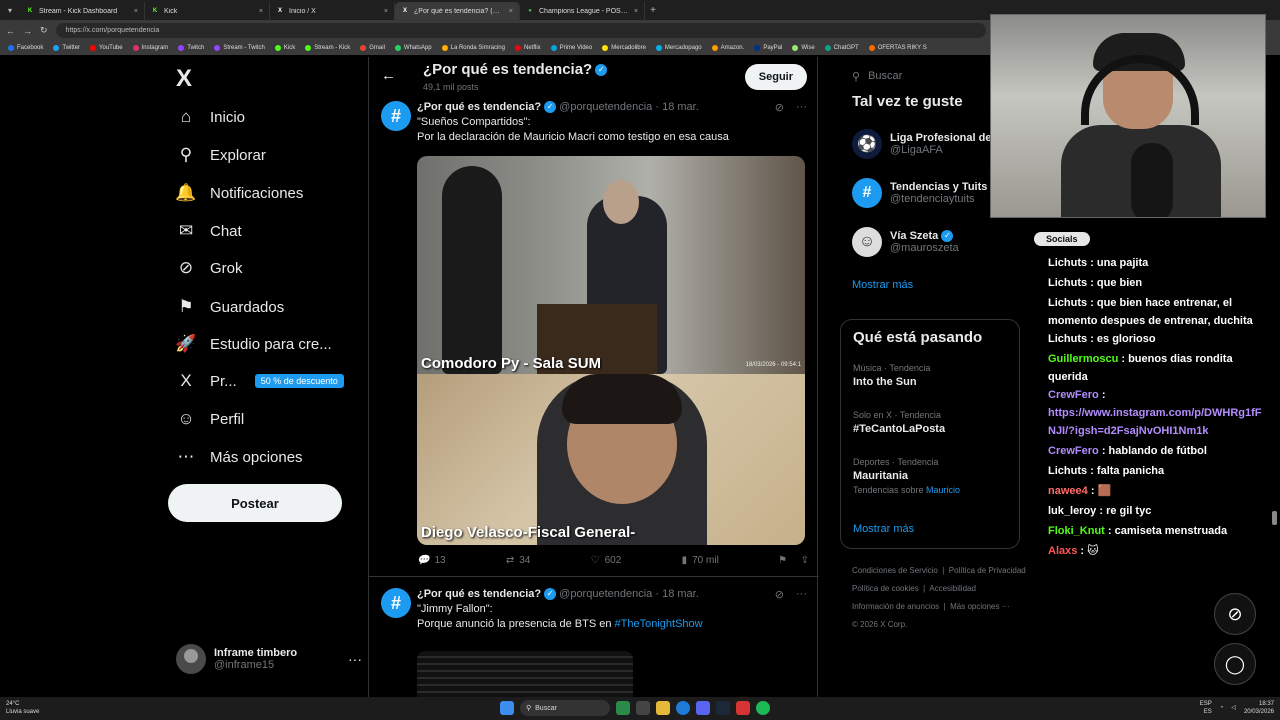 The height and width of the screenshot is (720, 1280). Describe the element at coordinates (763, 708) in the screenshot. I see `spotify-icon` at that location.